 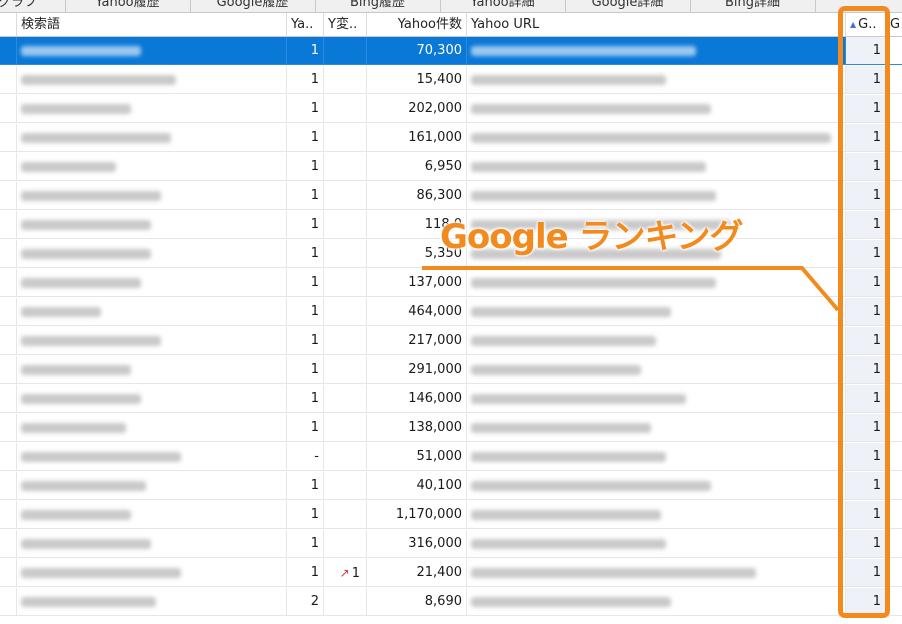 What do you see at coordinates (631, 289) in the screenshot?
I see `callout-pointer-line` at bounding box center [631, 289].